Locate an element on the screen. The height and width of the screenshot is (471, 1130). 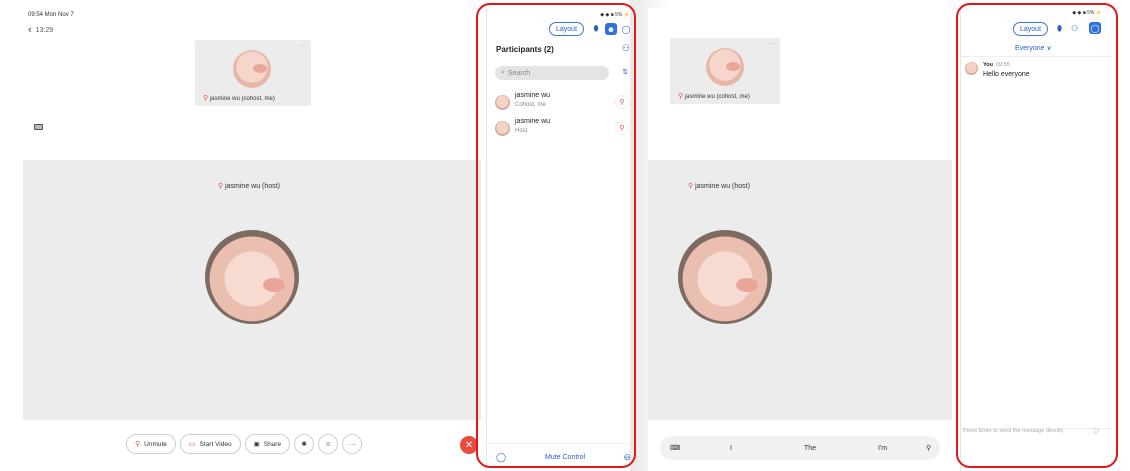
emoji-icon: ☺ is located at coordinates (328, 444).